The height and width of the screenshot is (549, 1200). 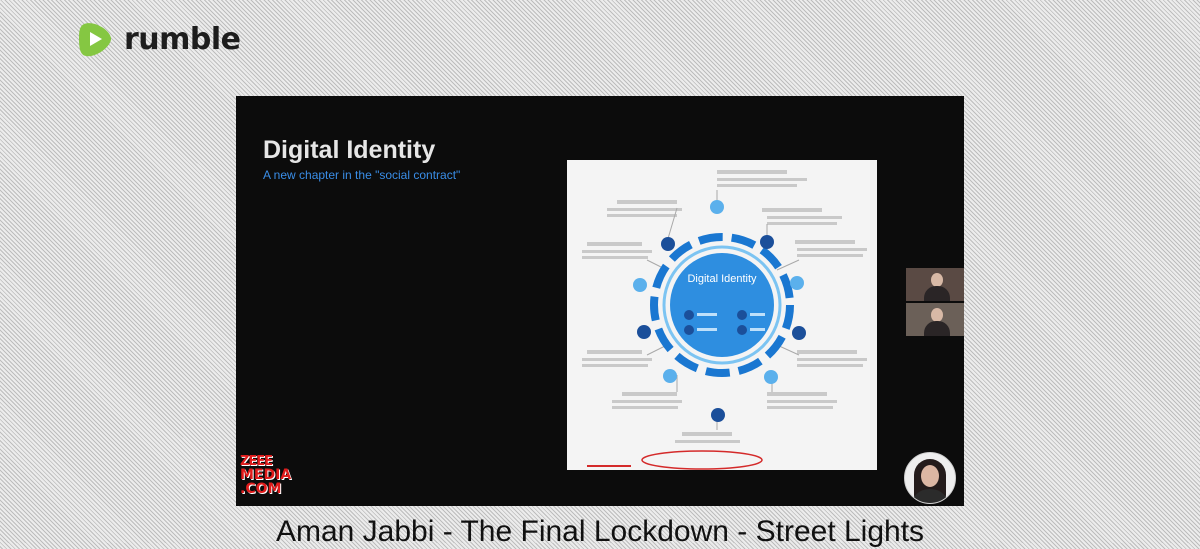 I want to click on avatar-face, so click(x=930, y=476).